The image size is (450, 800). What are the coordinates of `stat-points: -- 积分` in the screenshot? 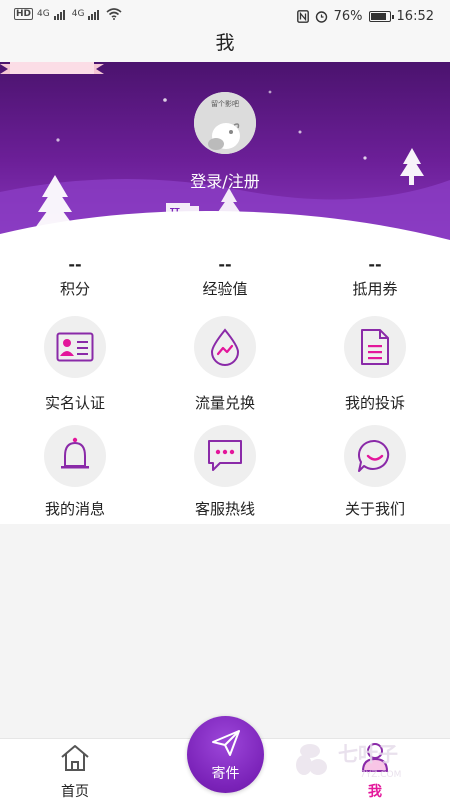 It's located at (75, 274).